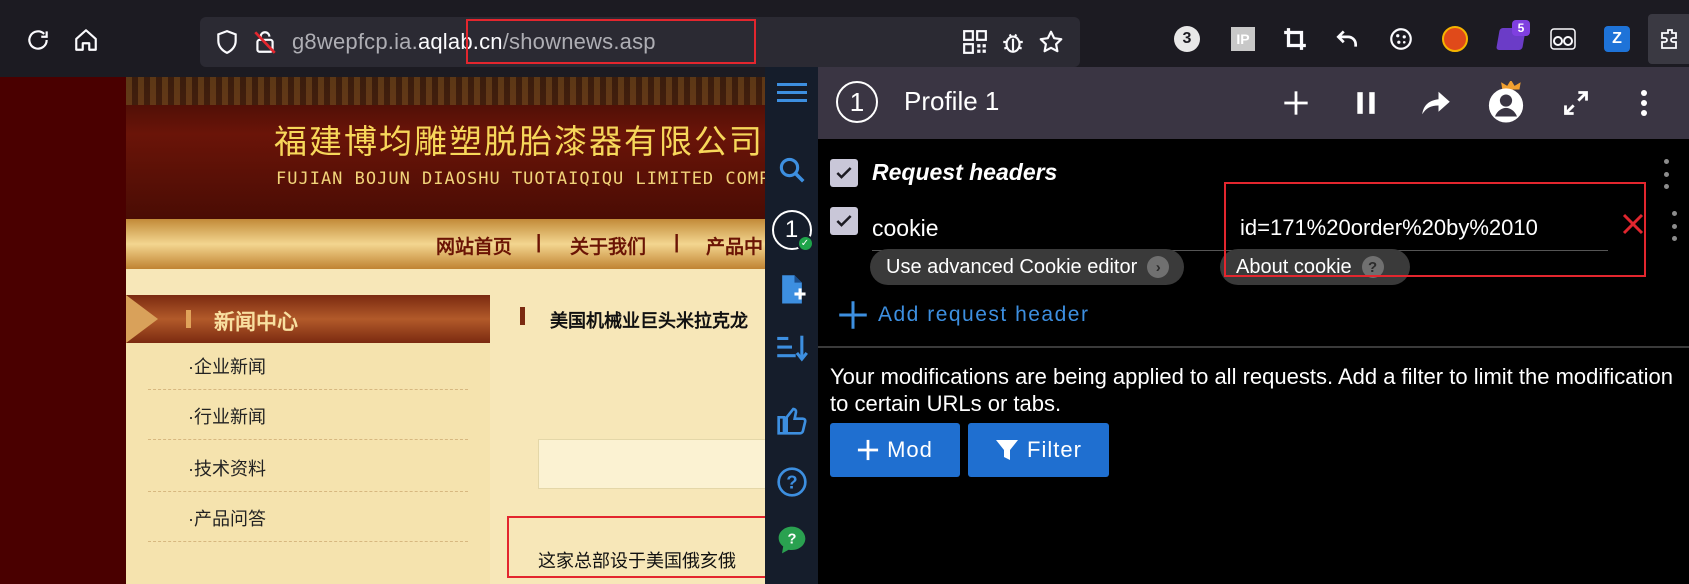 The image size is (1689, 584). I want to click on news-center-title: 新闻中心, so click(256, 322).